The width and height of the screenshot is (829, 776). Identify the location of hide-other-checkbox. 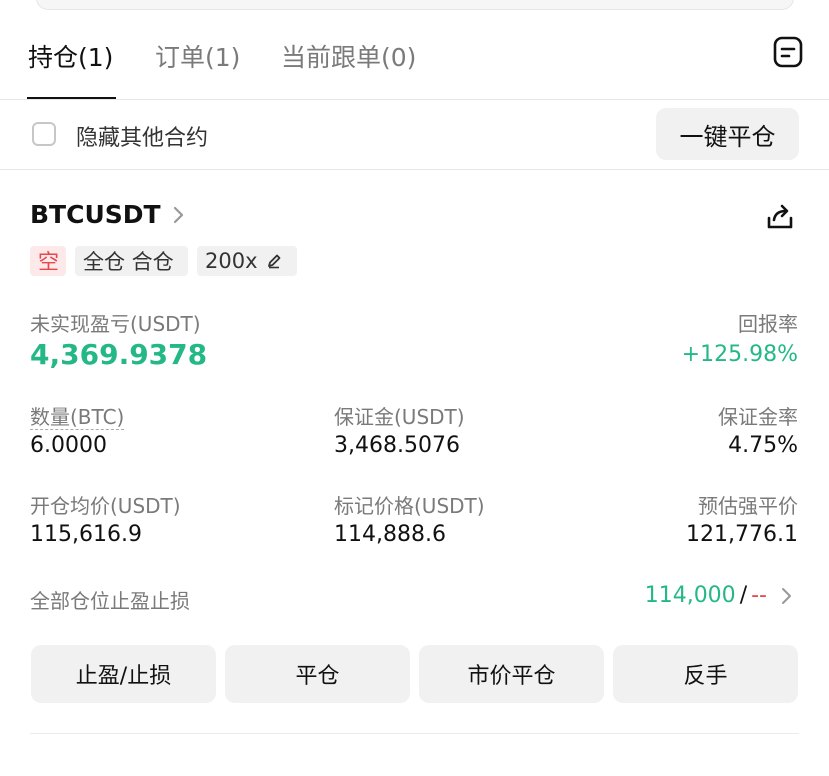
(44, 134).